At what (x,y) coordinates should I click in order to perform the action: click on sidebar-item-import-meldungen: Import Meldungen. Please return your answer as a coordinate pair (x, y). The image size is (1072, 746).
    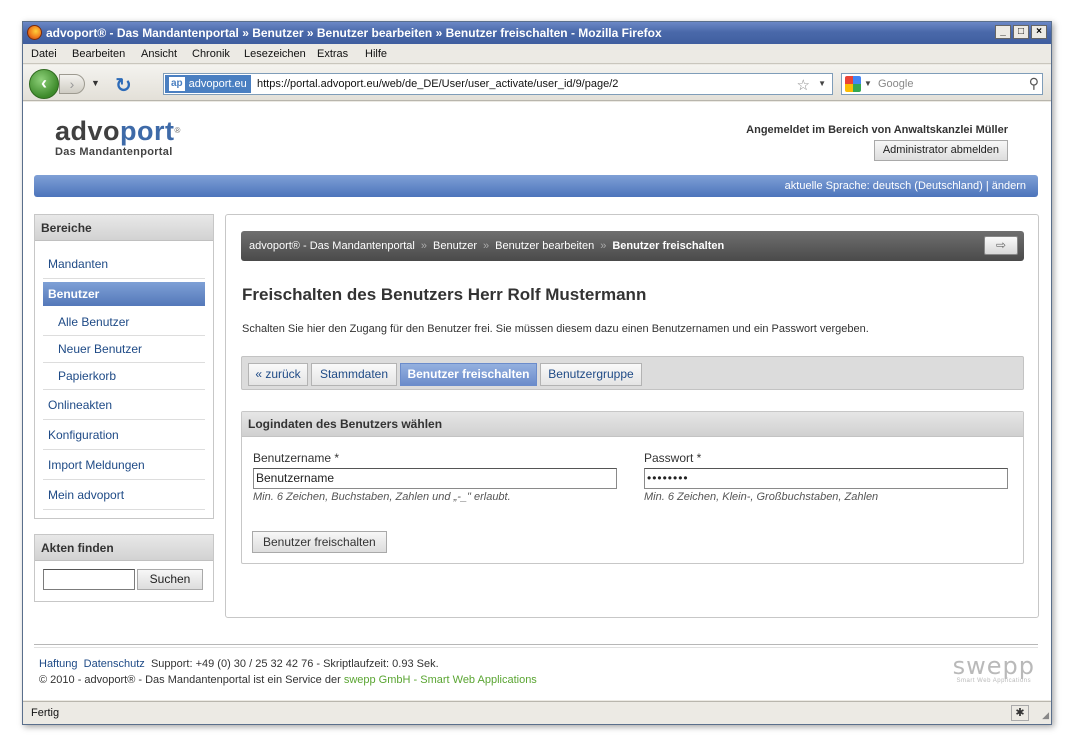
    Looking at the image, I should click on (124, 465).